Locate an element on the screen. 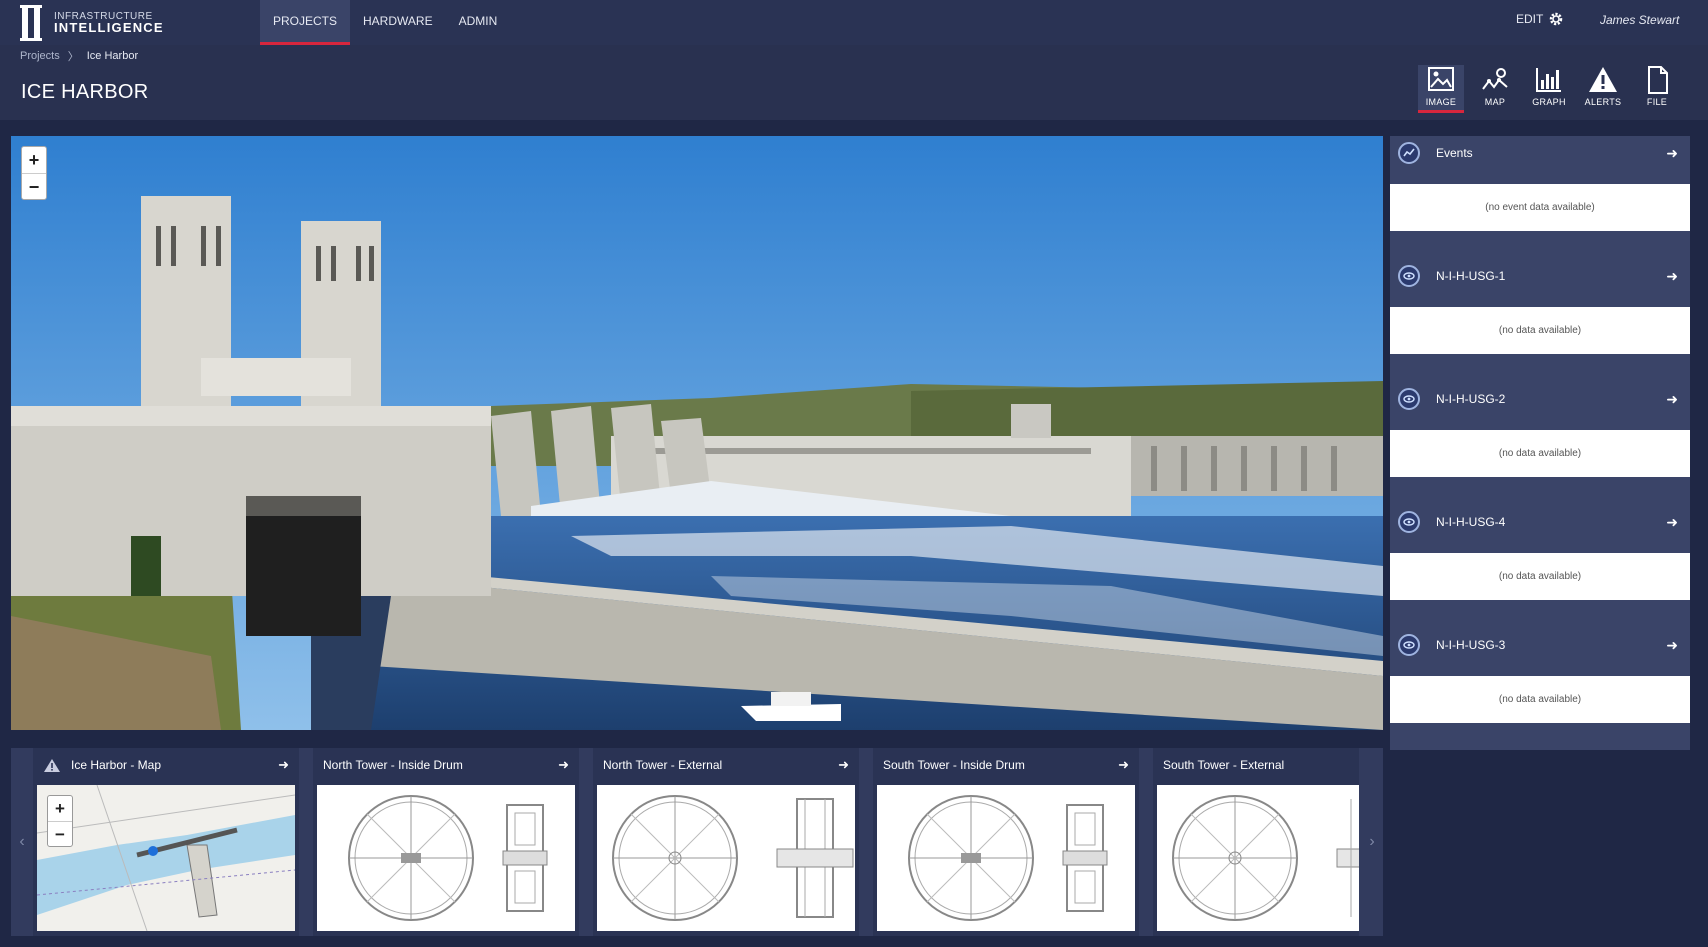  image-zoom-control: + − is located at coordinates (34, 173).